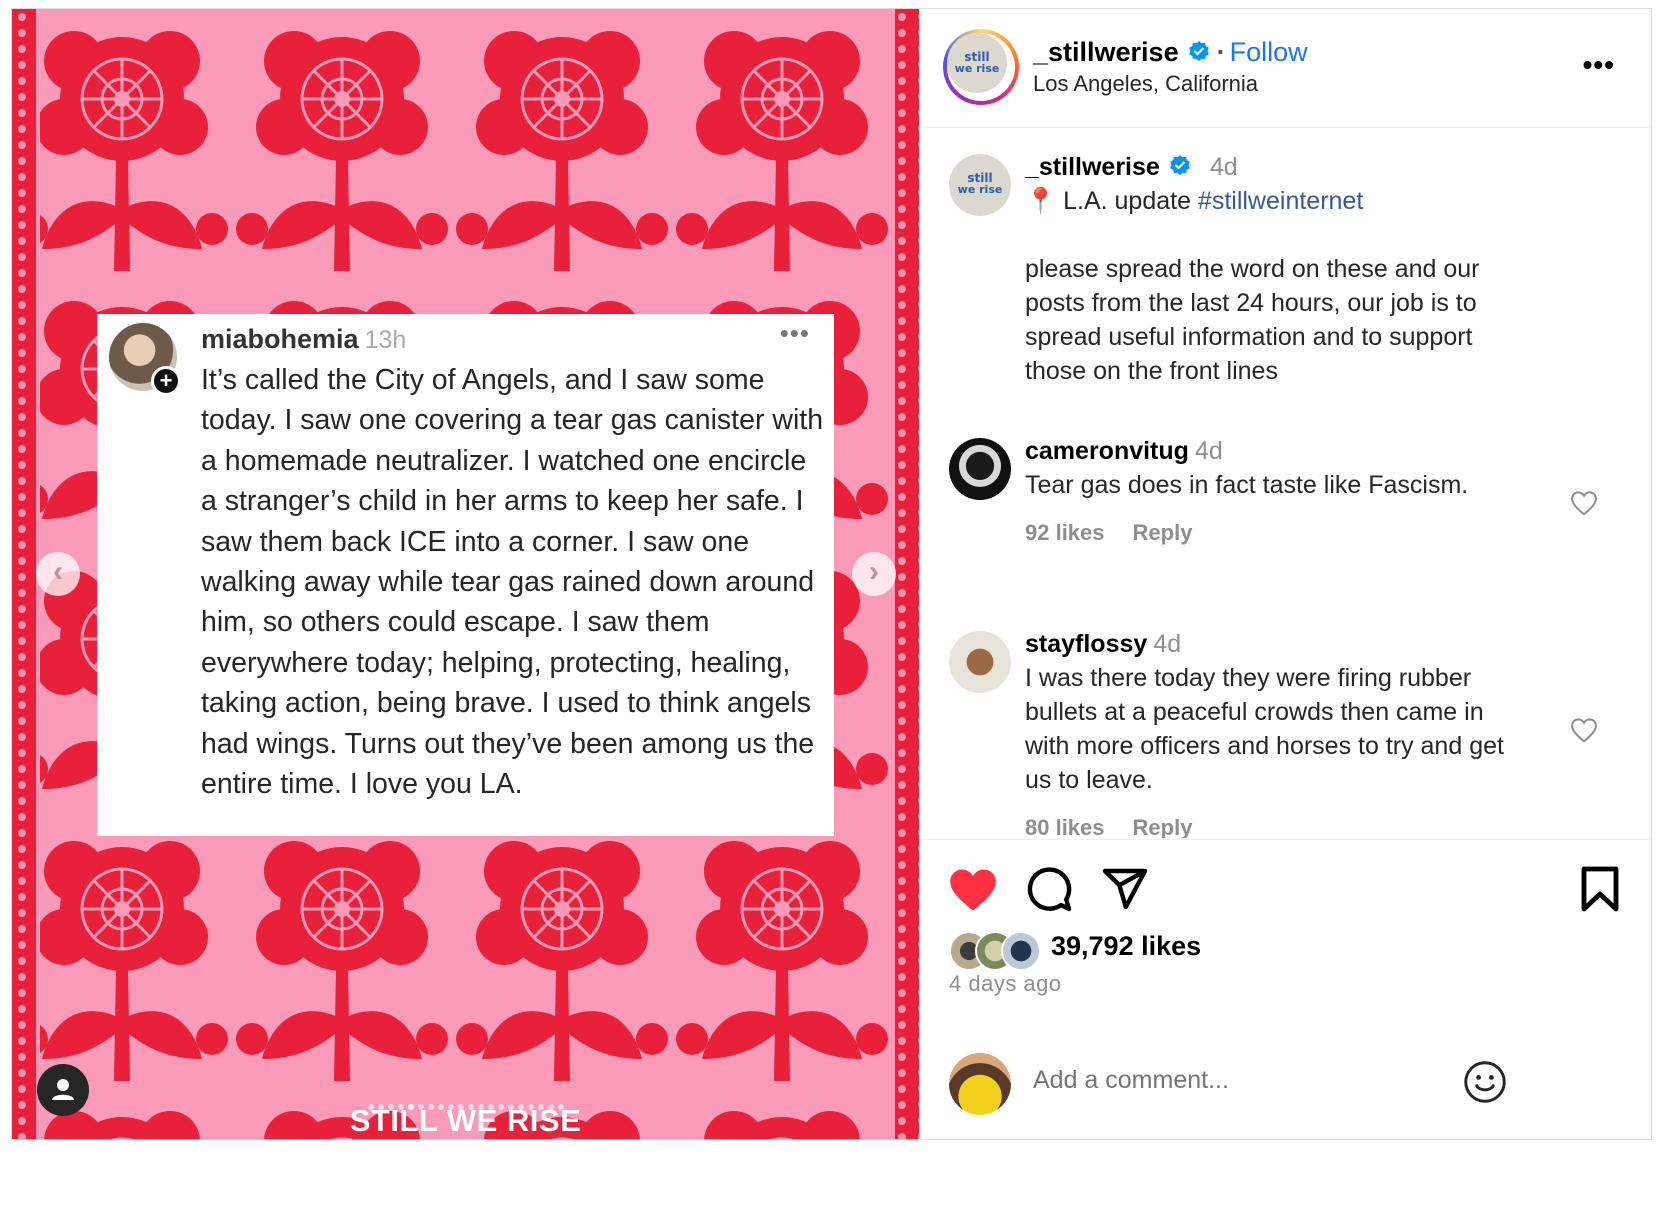  Describe the element at coordinates (1223, 167) in the screenshot. I see `caption-timestamp: 4d` at that location.